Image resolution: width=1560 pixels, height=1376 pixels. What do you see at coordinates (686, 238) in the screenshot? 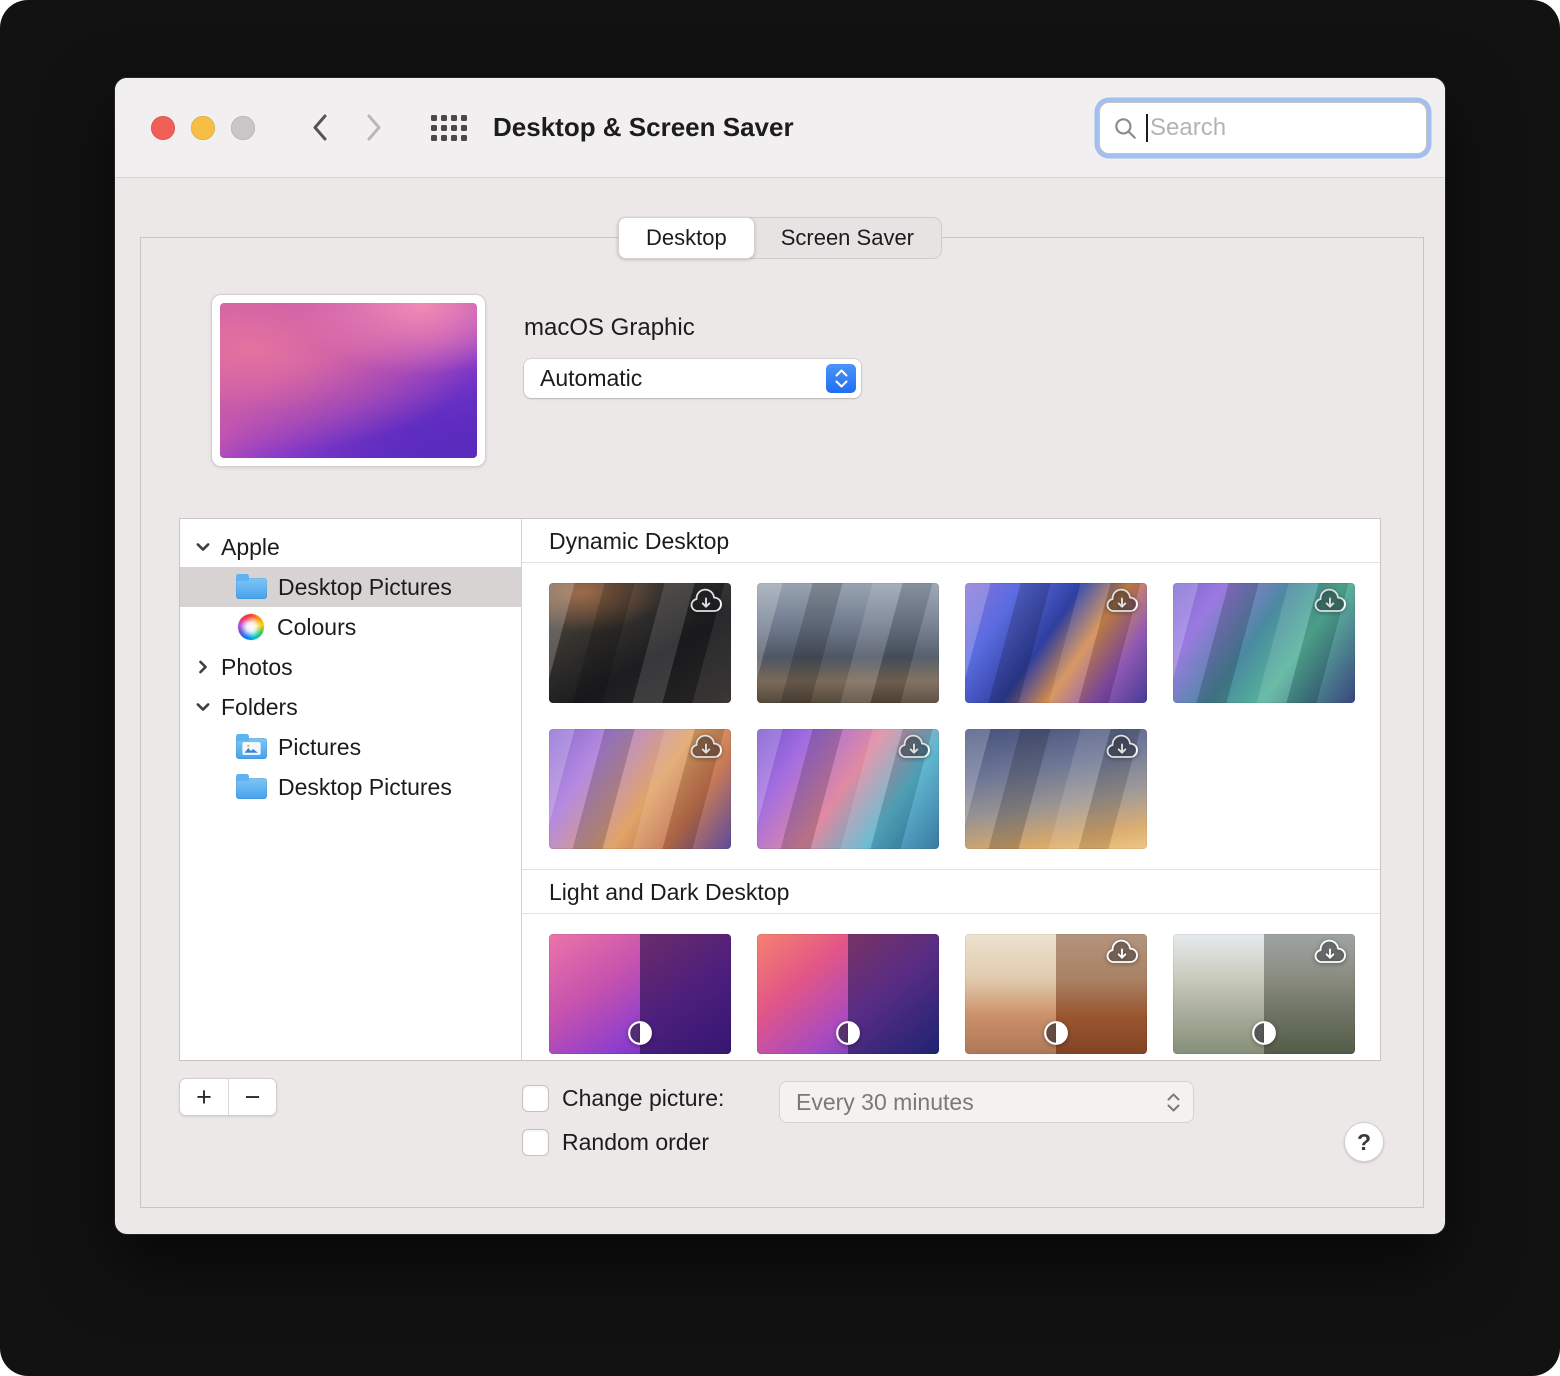
I see `tab-desktop: Desktop` at bounding box center [686, 238].